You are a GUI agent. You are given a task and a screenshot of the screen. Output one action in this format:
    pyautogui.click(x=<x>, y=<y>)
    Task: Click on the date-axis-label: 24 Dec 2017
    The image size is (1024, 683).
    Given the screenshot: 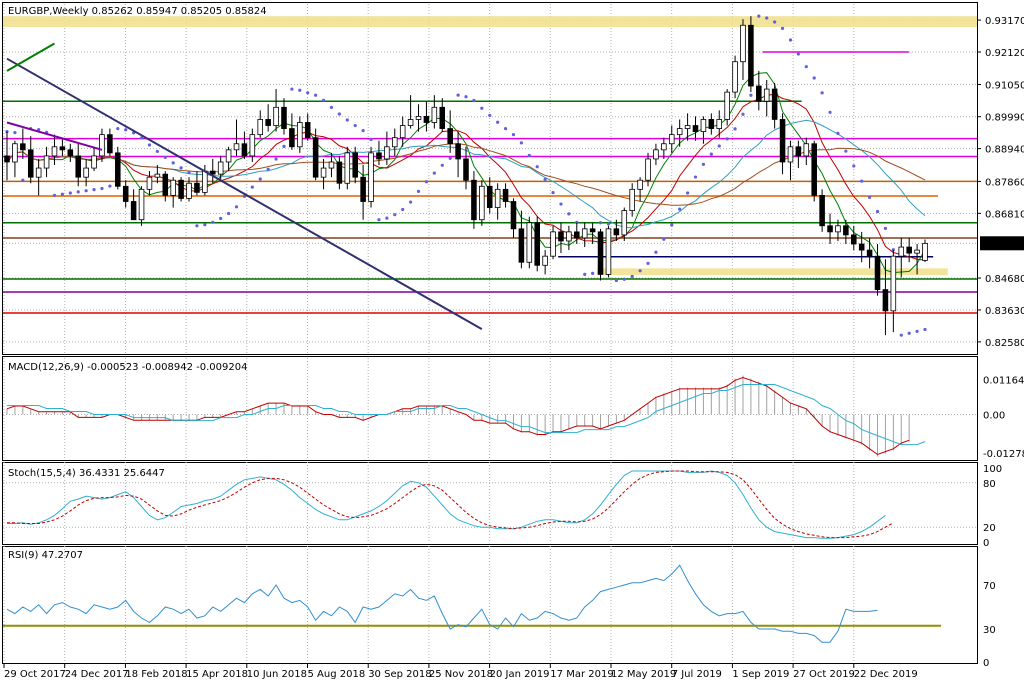 What is the action you would take?
    pyautogui.click(x=97, y=674)
    